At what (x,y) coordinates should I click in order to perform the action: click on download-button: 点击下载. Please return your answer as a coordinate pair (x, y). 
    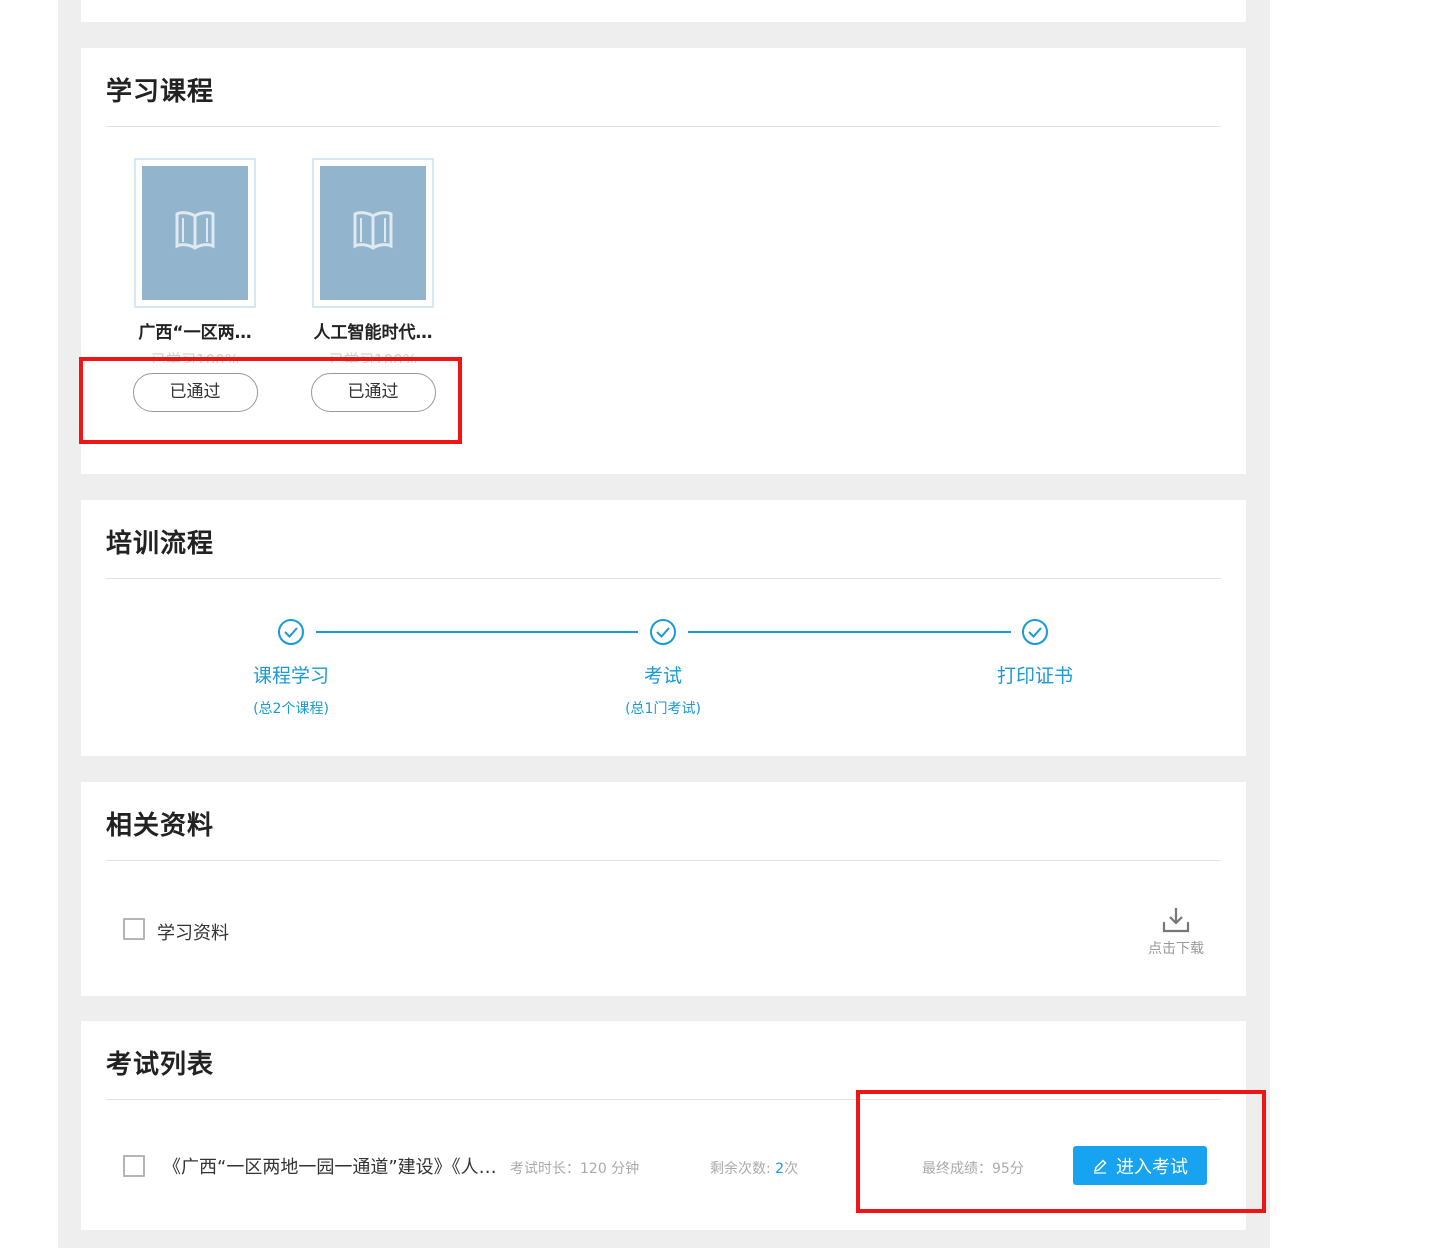
    Looking at the image, I should click on (1176, 932).